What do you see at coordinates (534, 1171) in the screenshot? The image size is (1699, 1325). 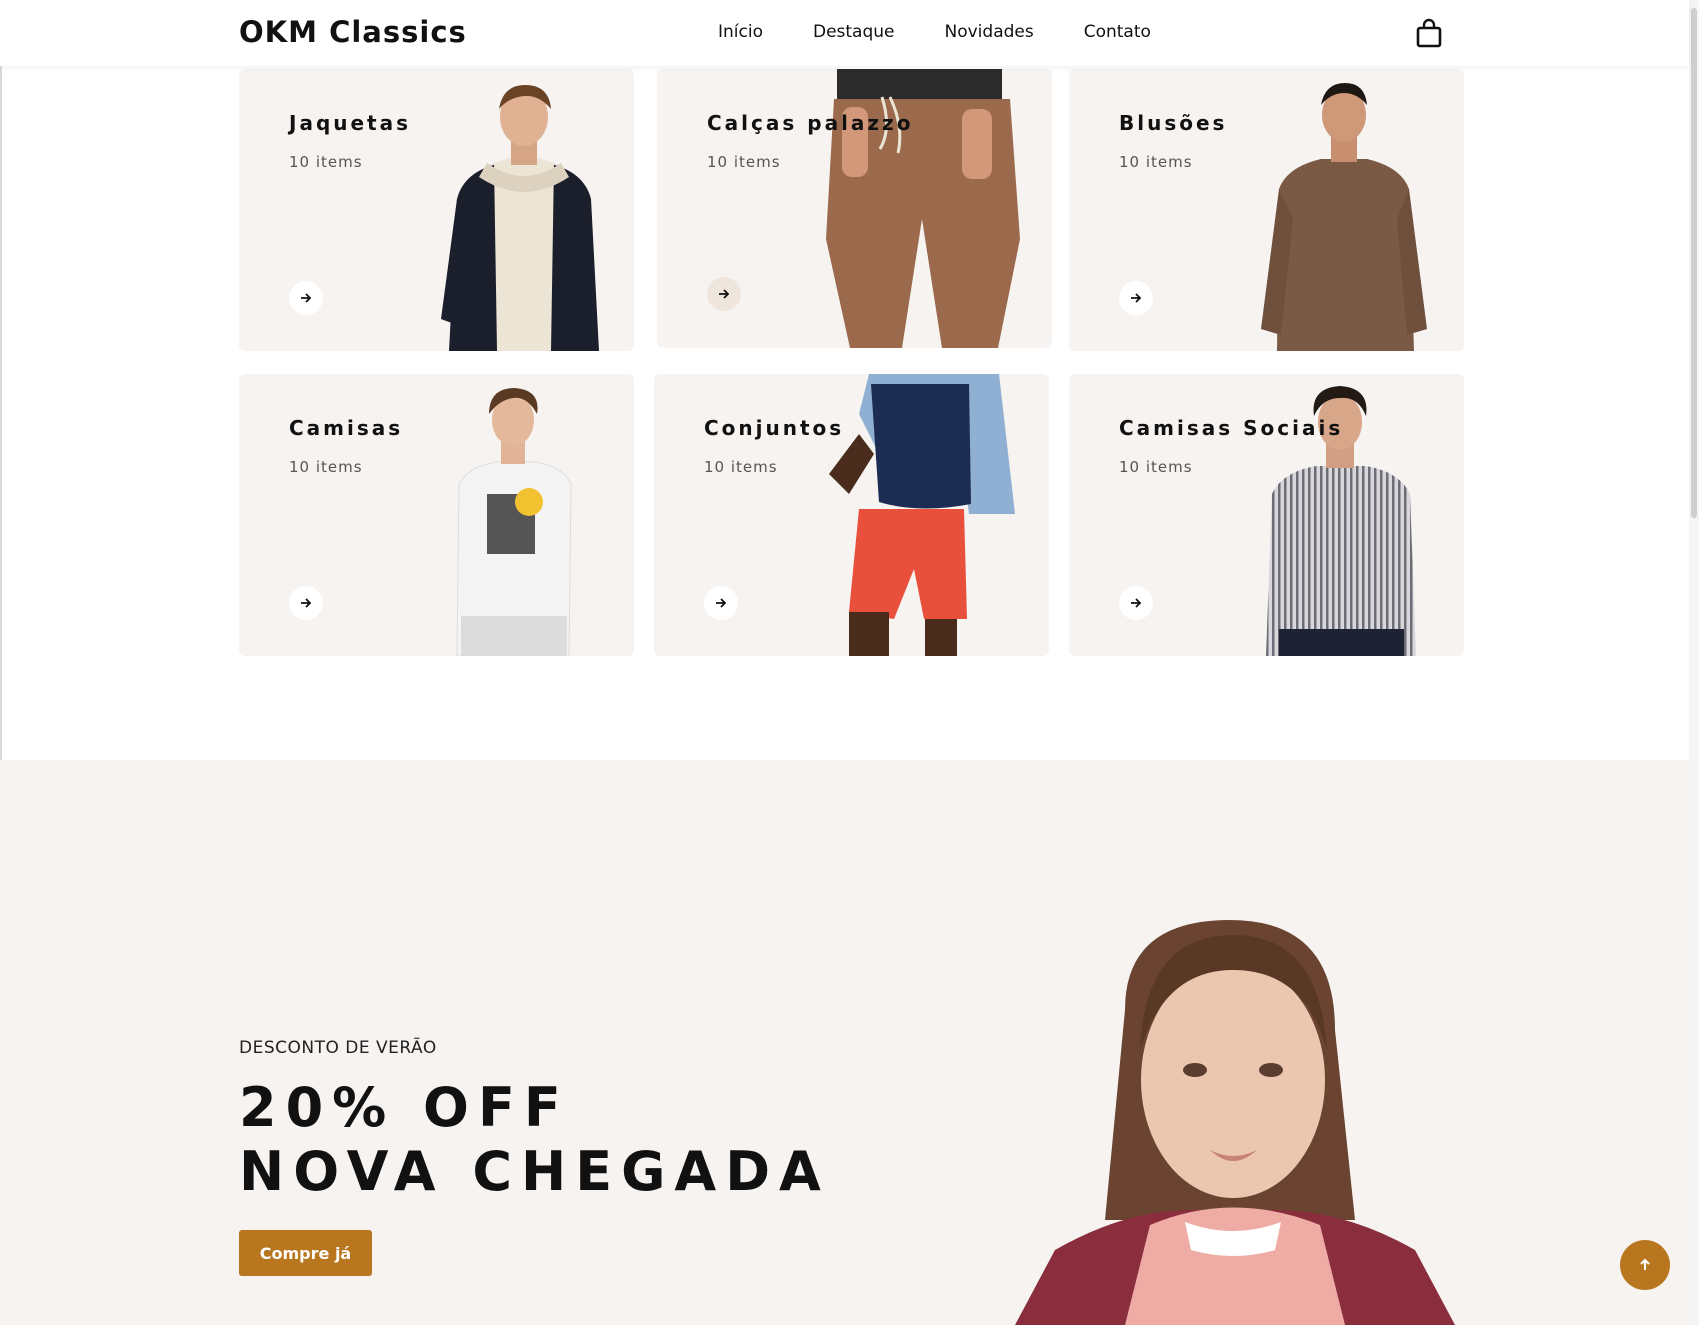 I see `promo-headline-line2: NOVA CHEGADA` at bounding box center [534, 1171].